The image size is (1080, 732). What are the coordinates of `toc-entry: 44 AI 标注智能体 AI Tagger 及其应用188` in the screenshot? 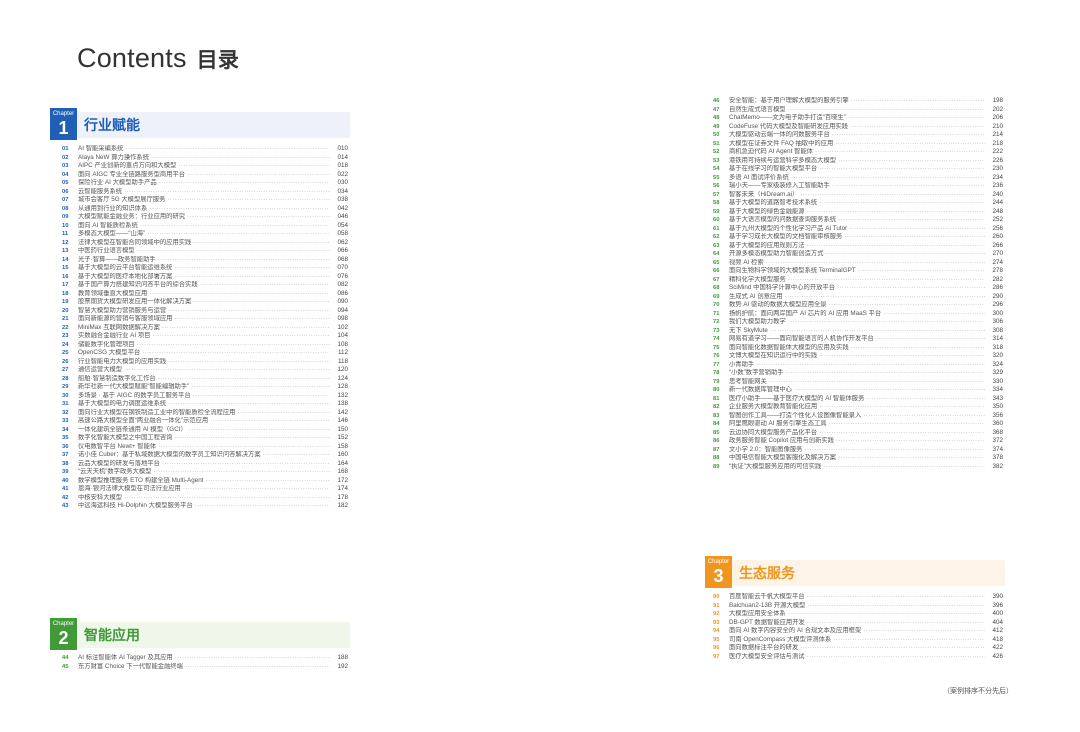 It's located at (205, 658).